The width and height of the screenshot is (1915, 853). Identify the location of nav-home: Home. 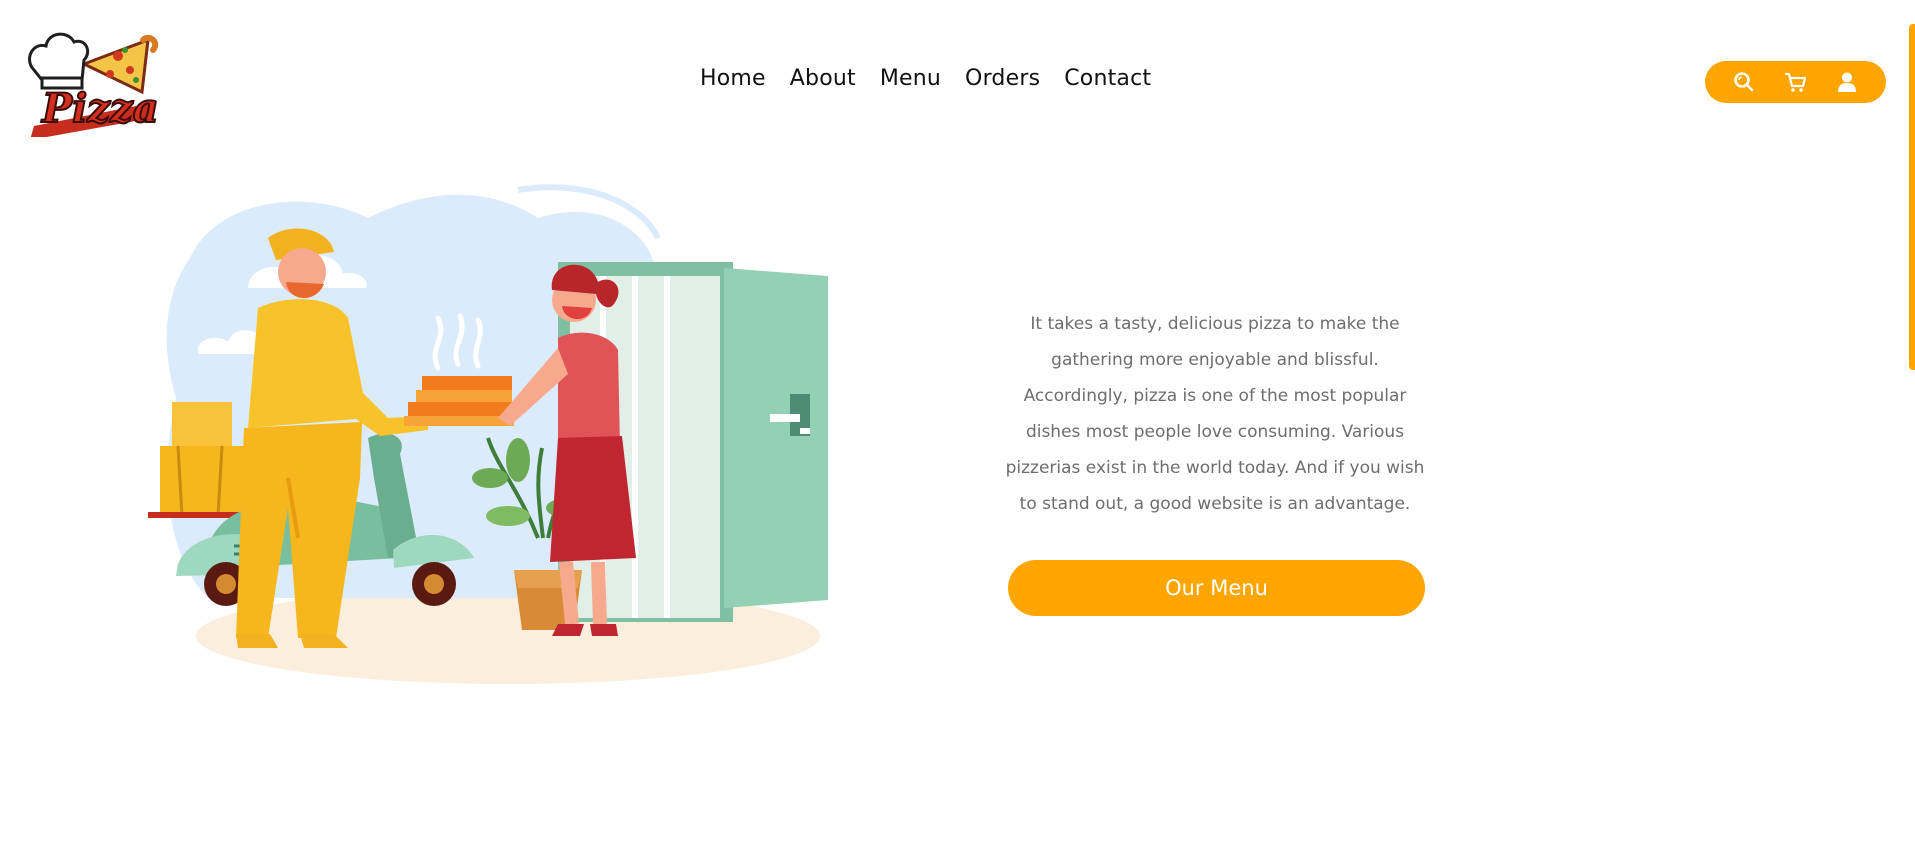
(733, 78).